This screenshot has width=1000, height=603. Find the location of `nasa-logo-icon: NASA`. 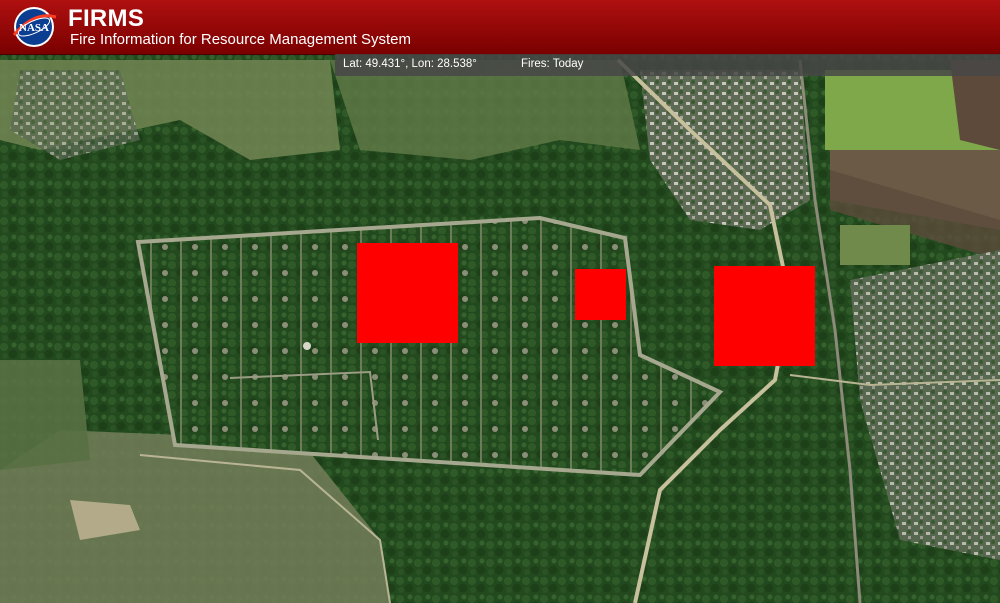

nasa-logo-icon: NASA is located at coordinates (34, 27).